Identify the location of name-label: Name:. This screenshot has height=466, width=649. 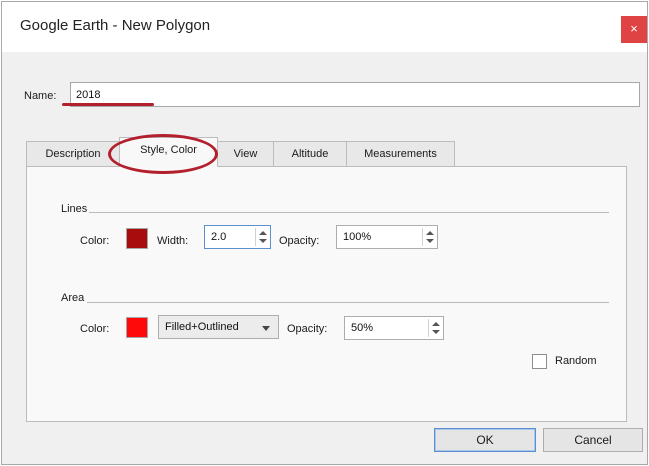
(40, 96).